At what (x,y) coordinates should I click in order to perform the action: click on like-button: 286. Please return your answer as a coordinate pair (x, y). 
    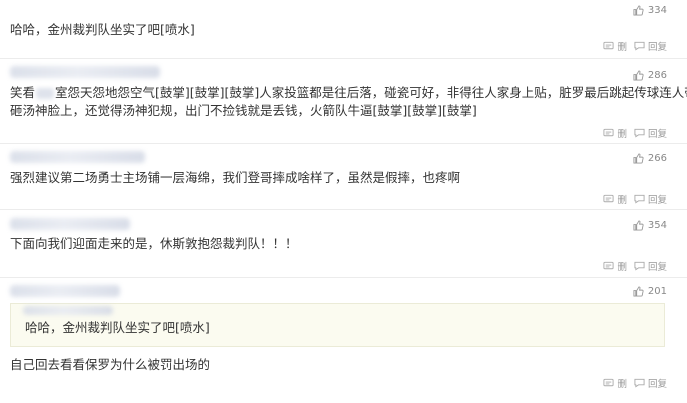
    Looking at the image, I should click on (650, 75).